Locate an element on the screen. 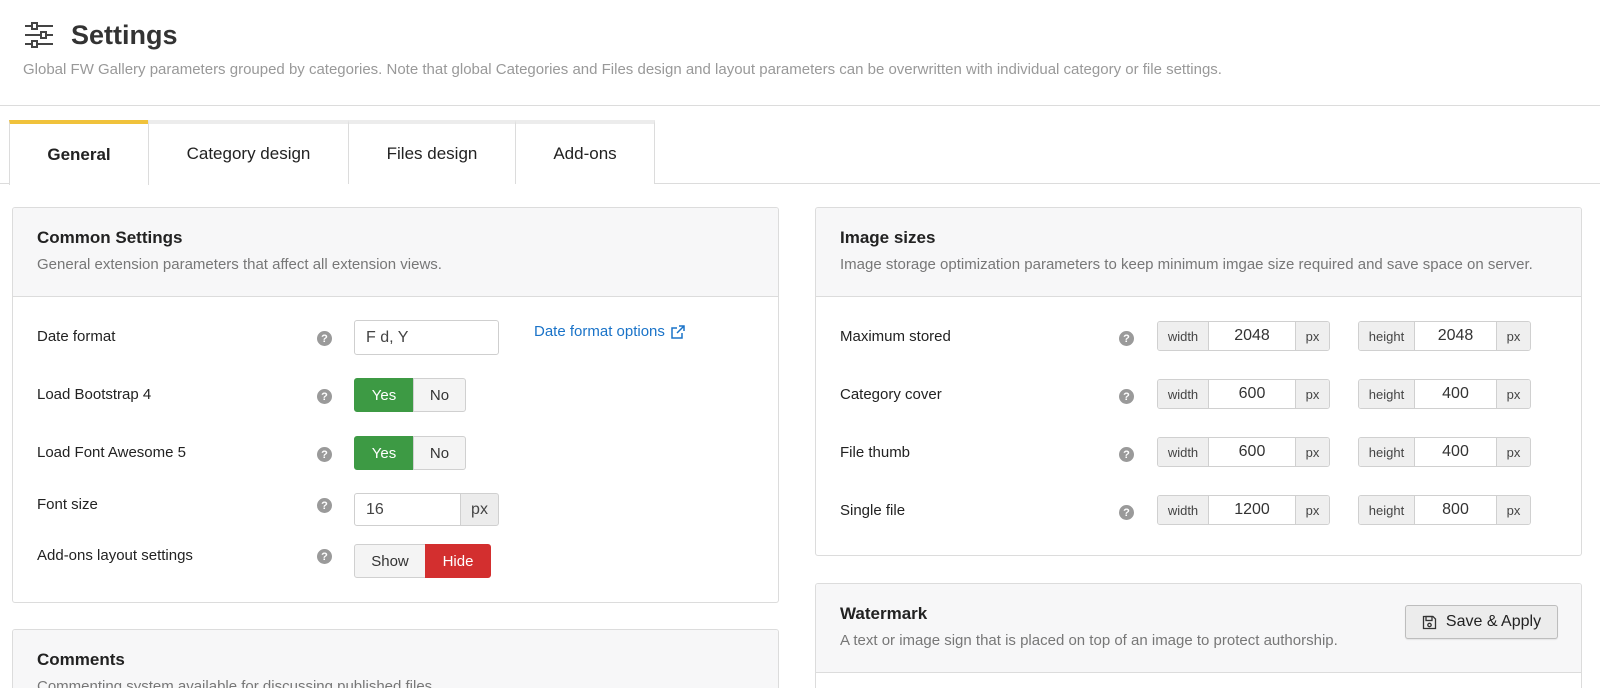 The height and width of the screenshot is (688, 1600). maximum-stored-height-input: 2048 is located at coordinates (1456, 336).